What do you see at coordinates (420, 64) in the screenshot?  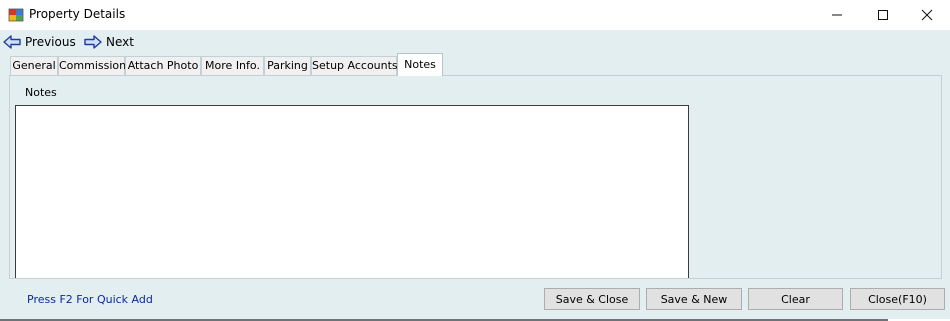 I see `tab-notes: Notes` at bounding box center [420, 64].